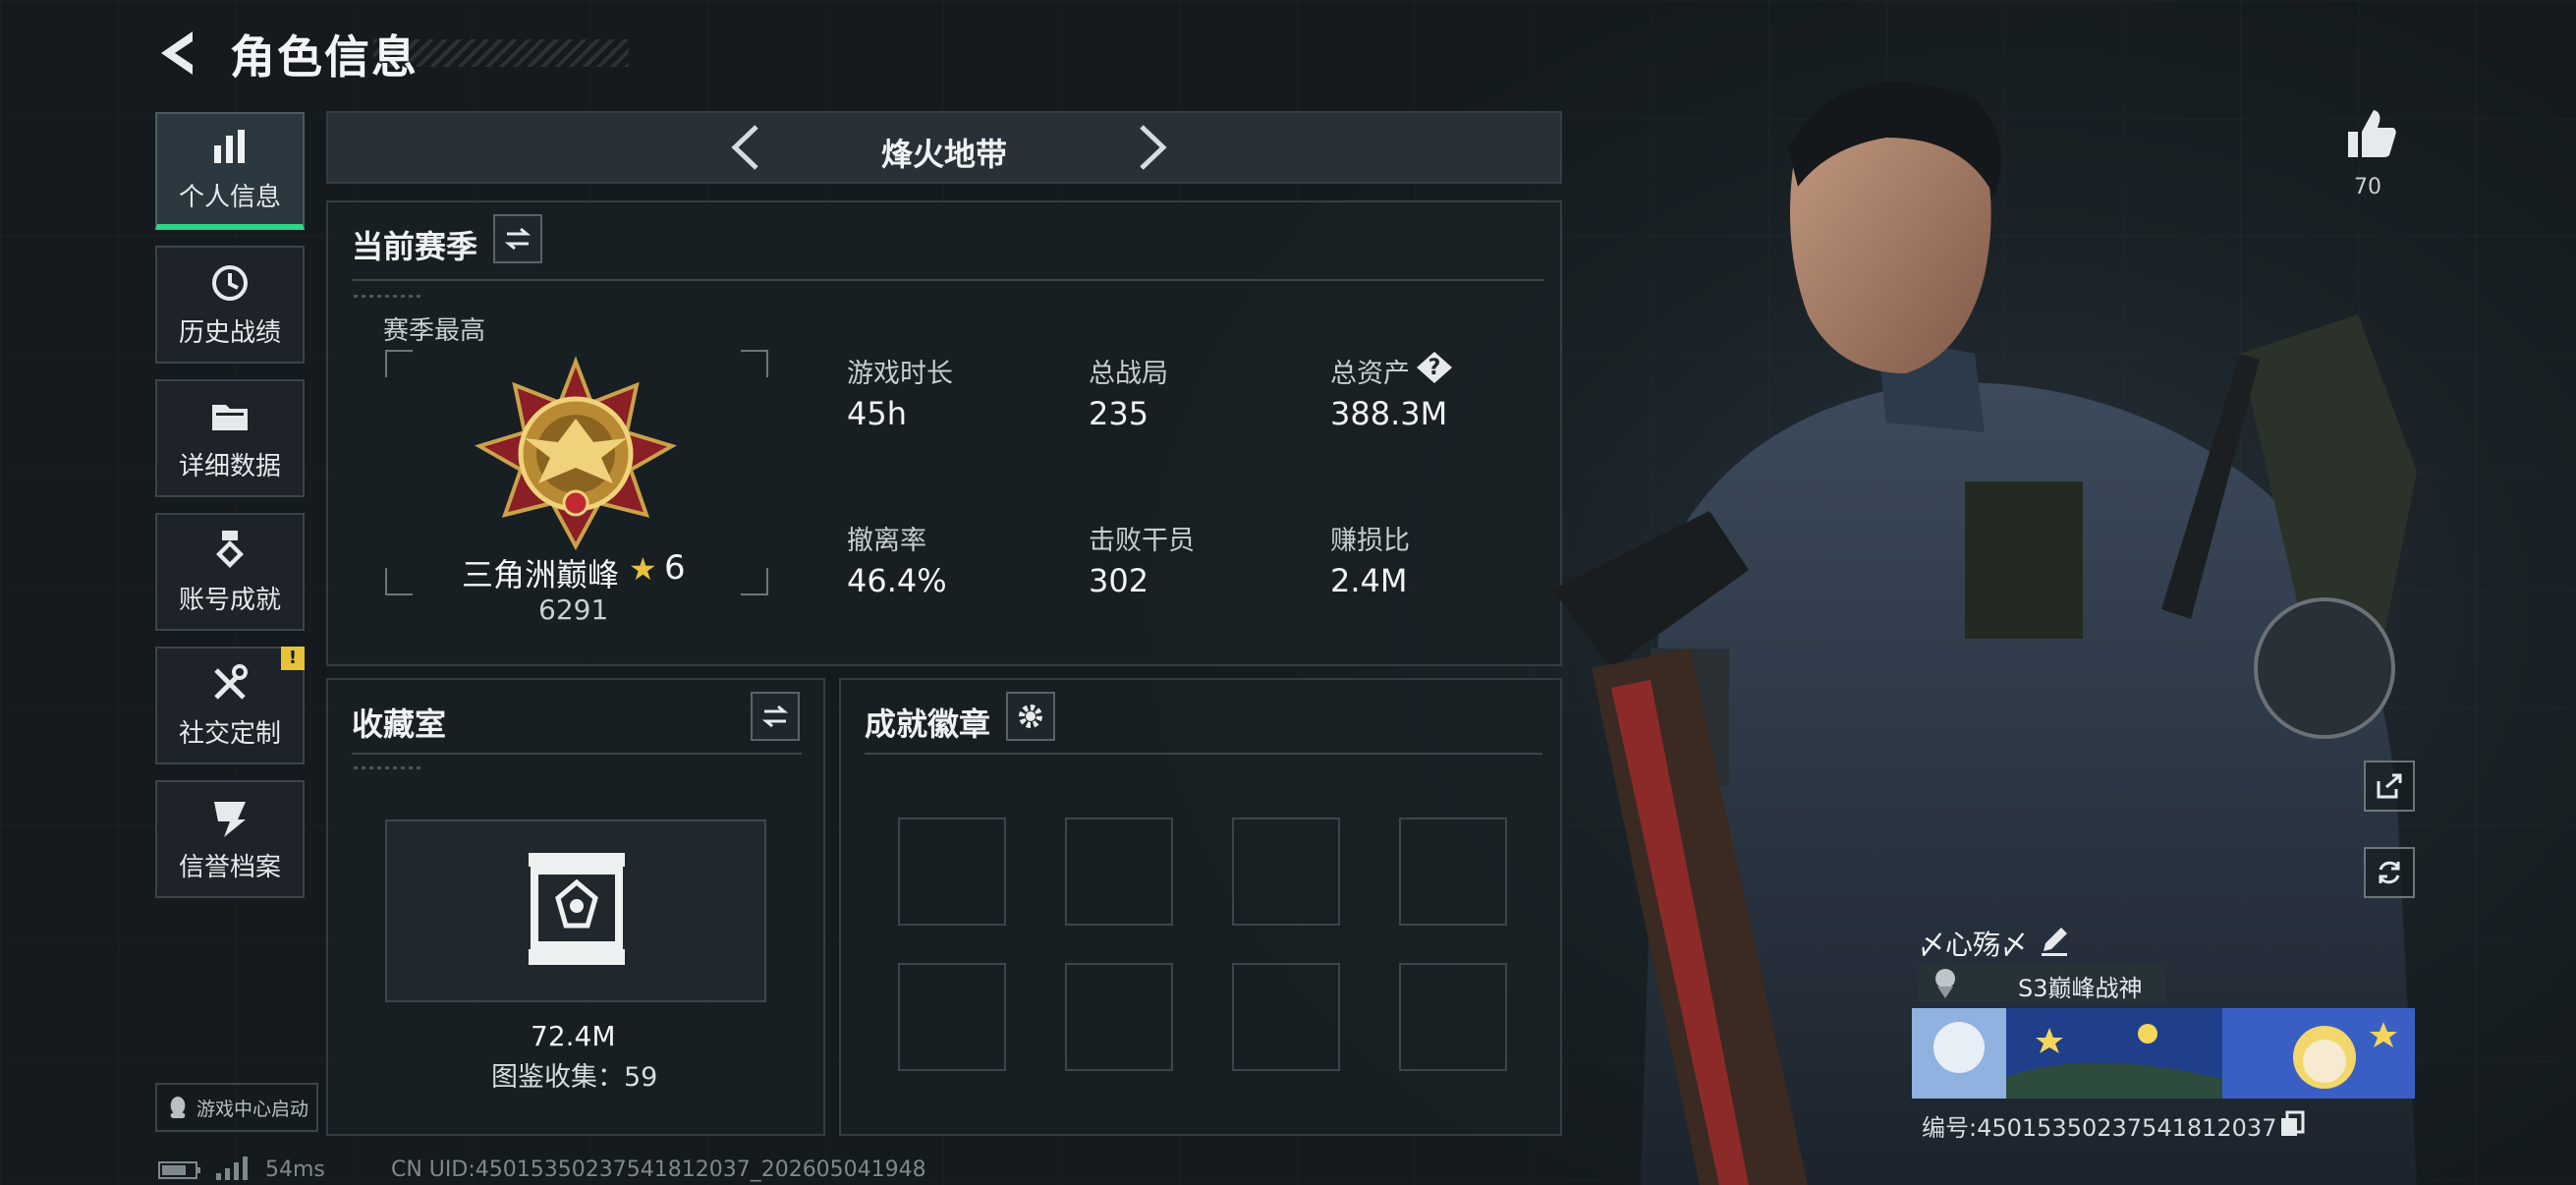  I want to click on footer-uid: CN UID:45015350237541812037_202605041948, so click(658, 1169).